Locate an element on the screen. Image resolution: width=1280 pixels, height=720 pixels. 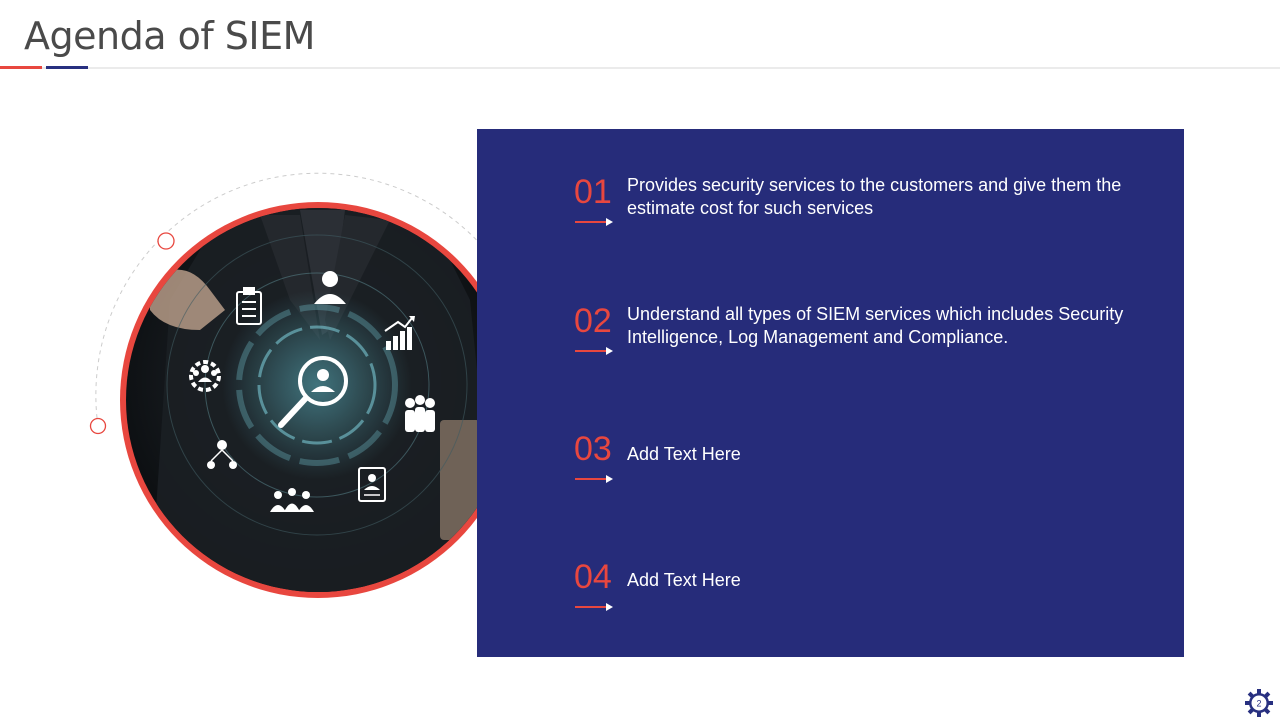
agenda-number: 04 is located at coordinates (593, 577).